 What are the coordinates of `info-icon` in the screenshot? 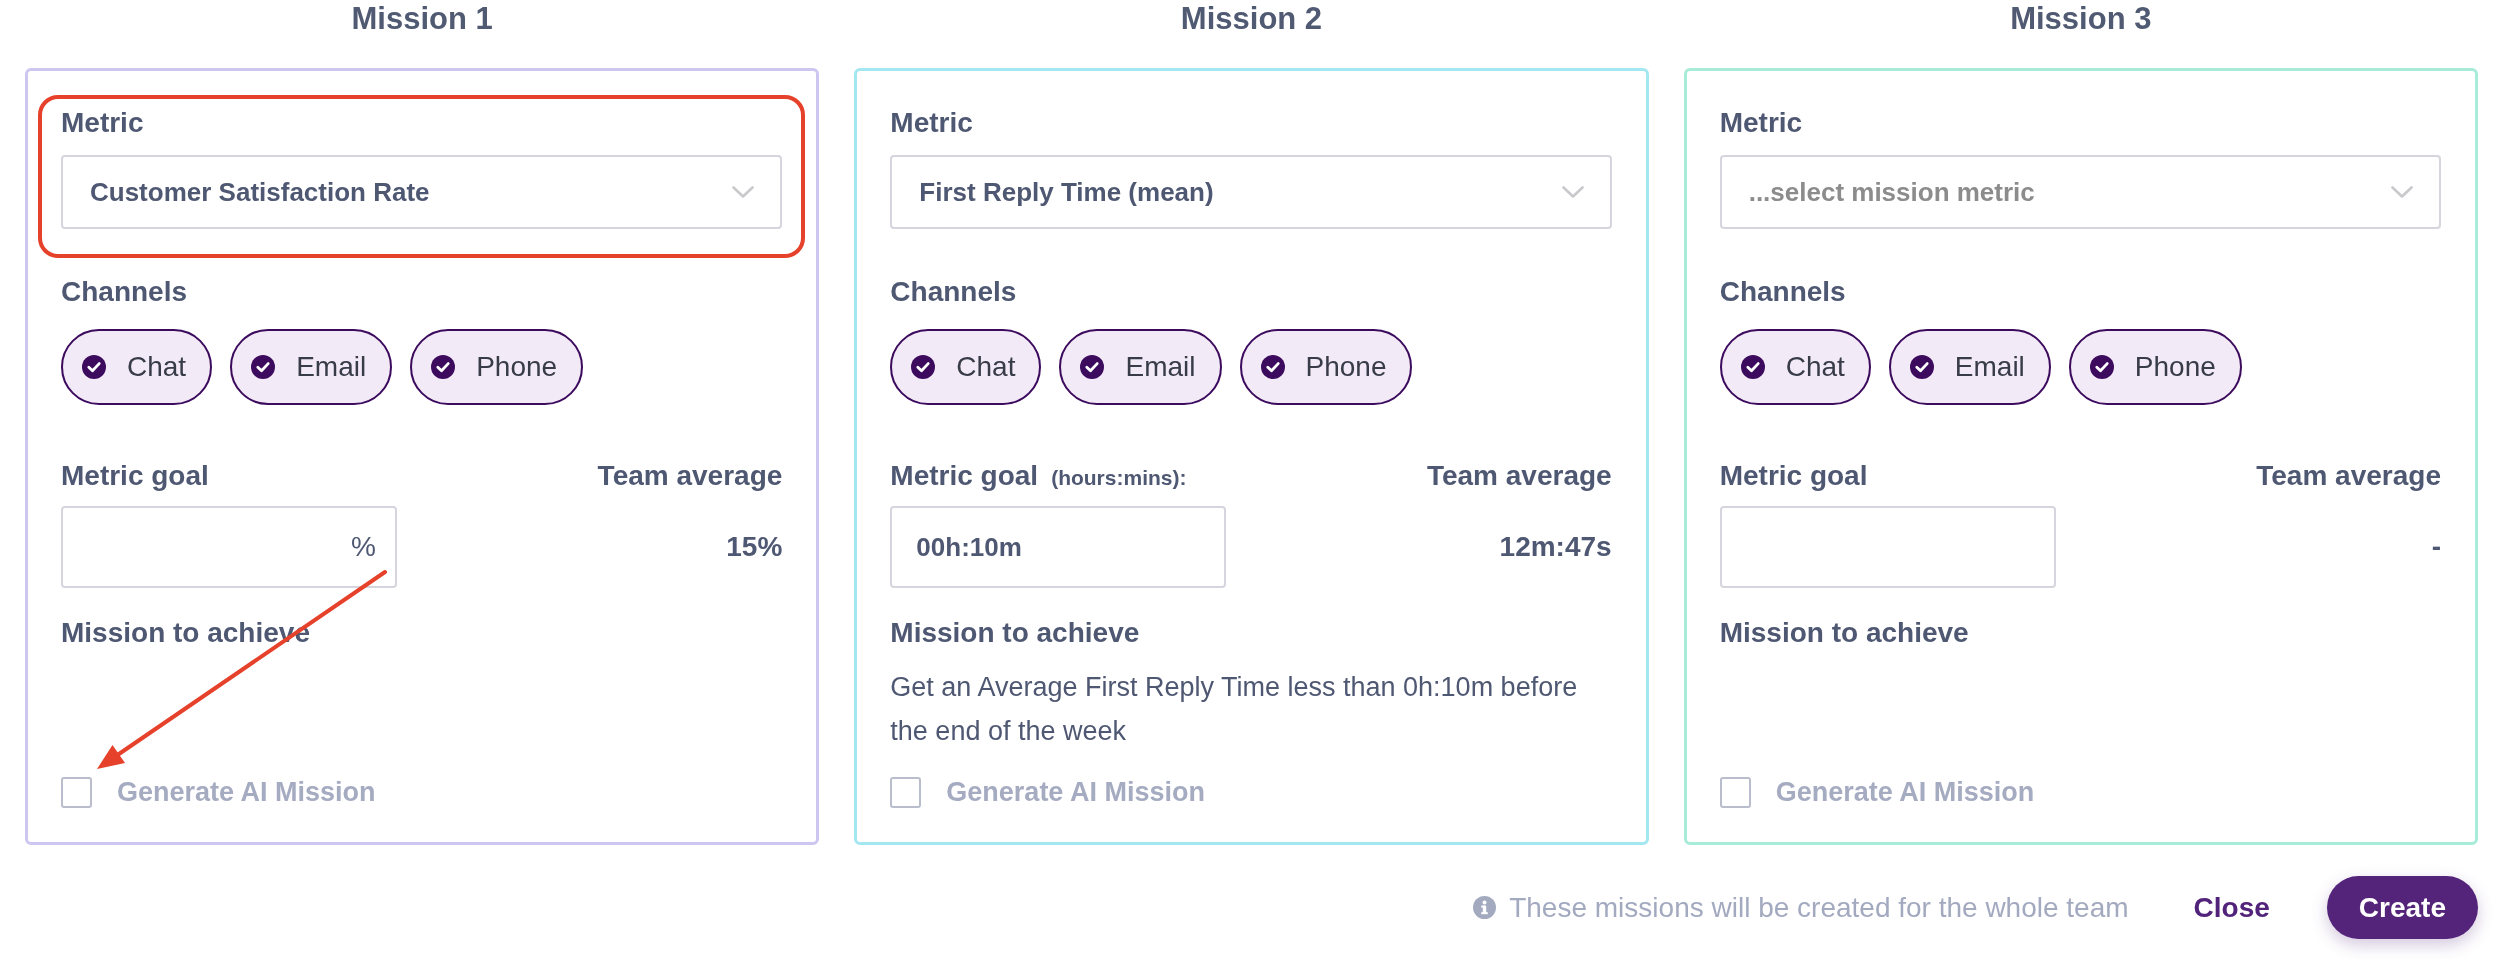 It's located at (1485, 907).